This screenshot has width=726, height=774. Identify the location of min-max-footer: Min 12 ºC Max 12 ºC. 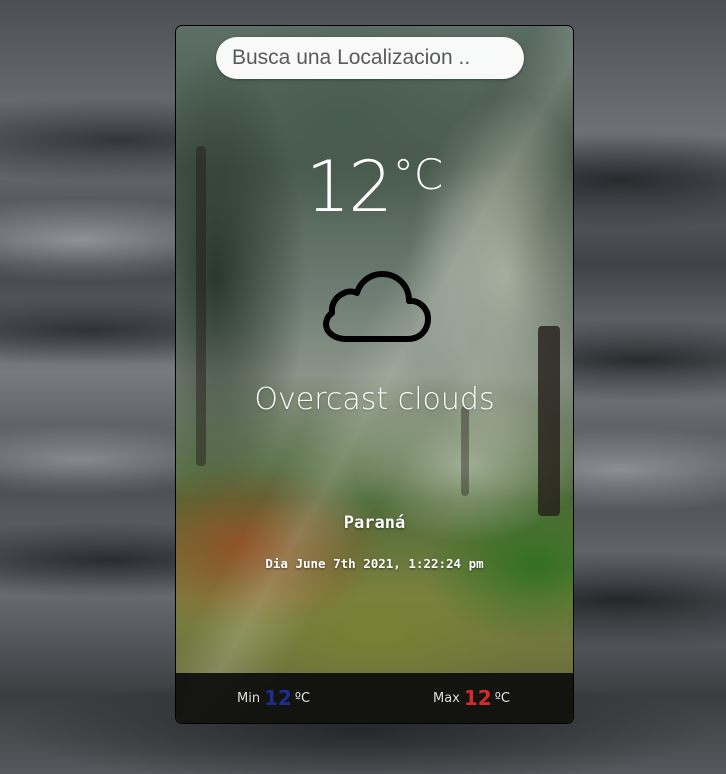
(374, 698).